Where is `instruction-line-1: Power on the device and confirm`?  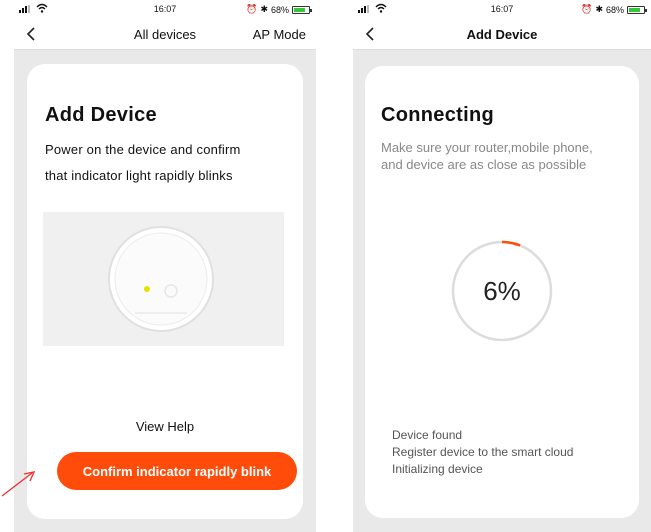
instruction-line-1: Power on the device and confirm is located at coordinates (143, 149).